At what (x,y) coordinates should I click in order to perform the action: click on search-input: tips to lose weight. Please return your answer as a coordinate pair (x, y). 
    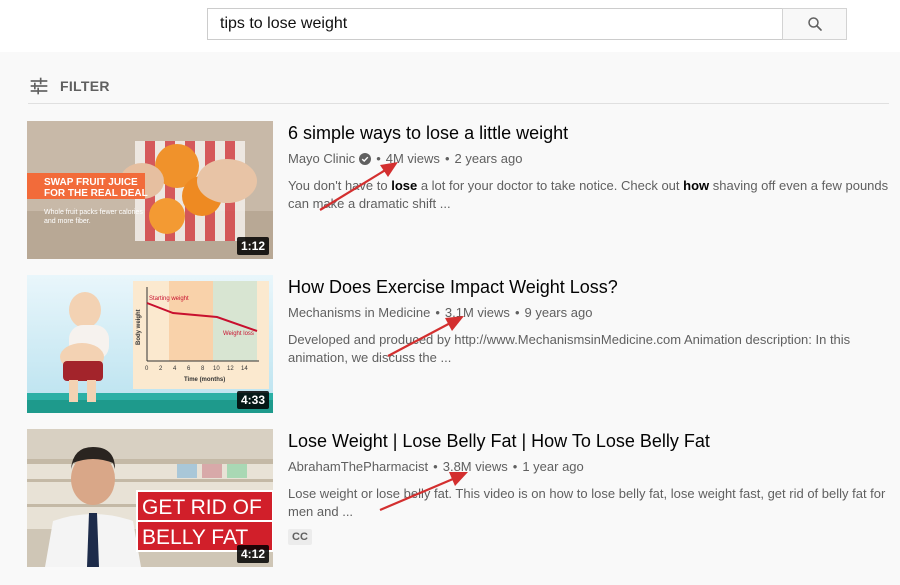
    Looking at the image, I should click on (495, 24).